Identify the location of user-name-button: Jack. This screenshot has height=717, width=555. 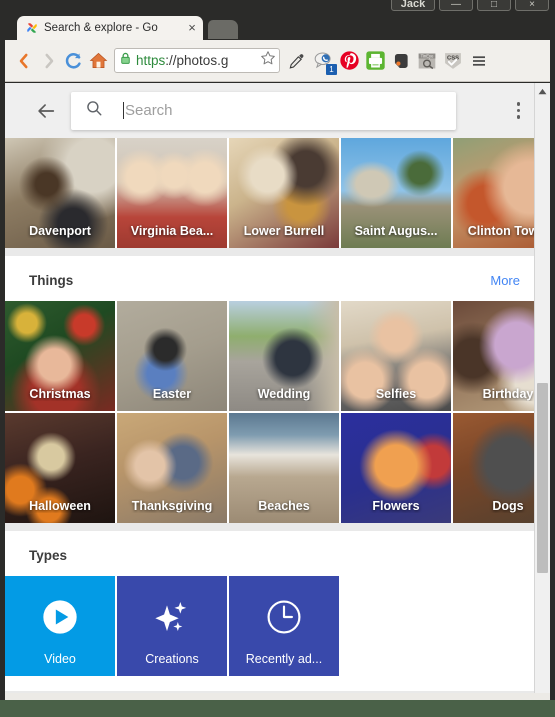
(413, 5).